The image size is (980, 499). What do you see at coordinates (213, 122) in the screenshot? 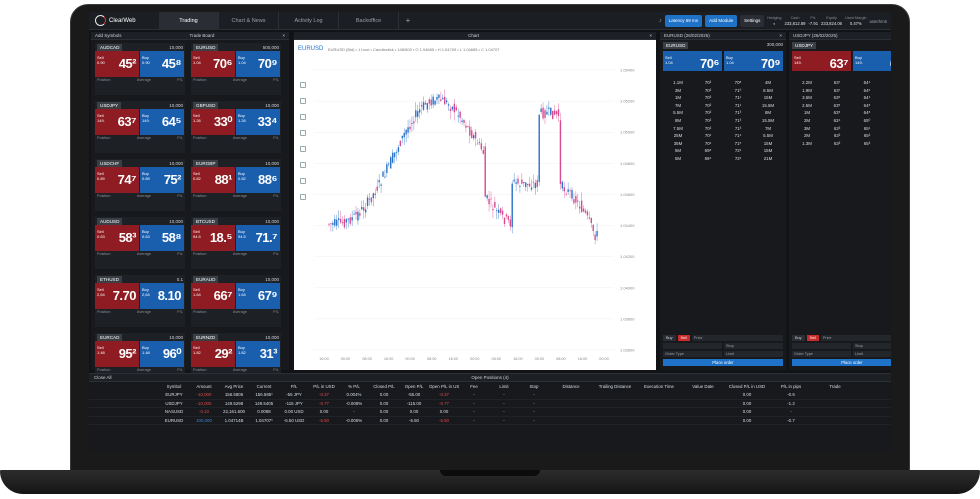
I see `sell-button: Sell 1.26 33⁰` at bounding box center [213, 122].